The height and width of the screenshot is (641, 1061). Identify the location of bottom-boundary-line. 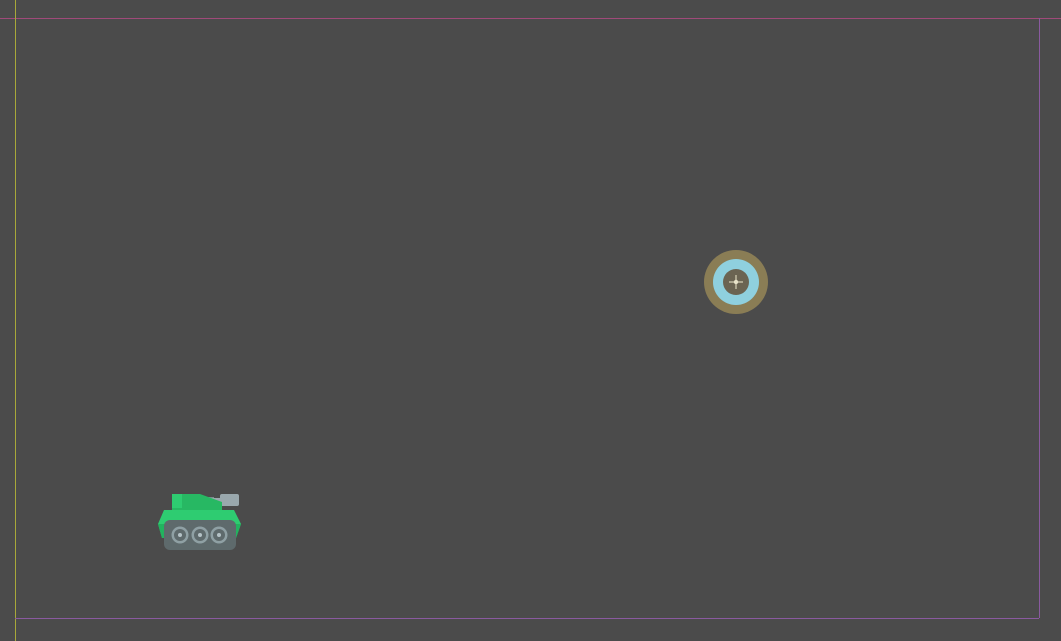
(527, 618).